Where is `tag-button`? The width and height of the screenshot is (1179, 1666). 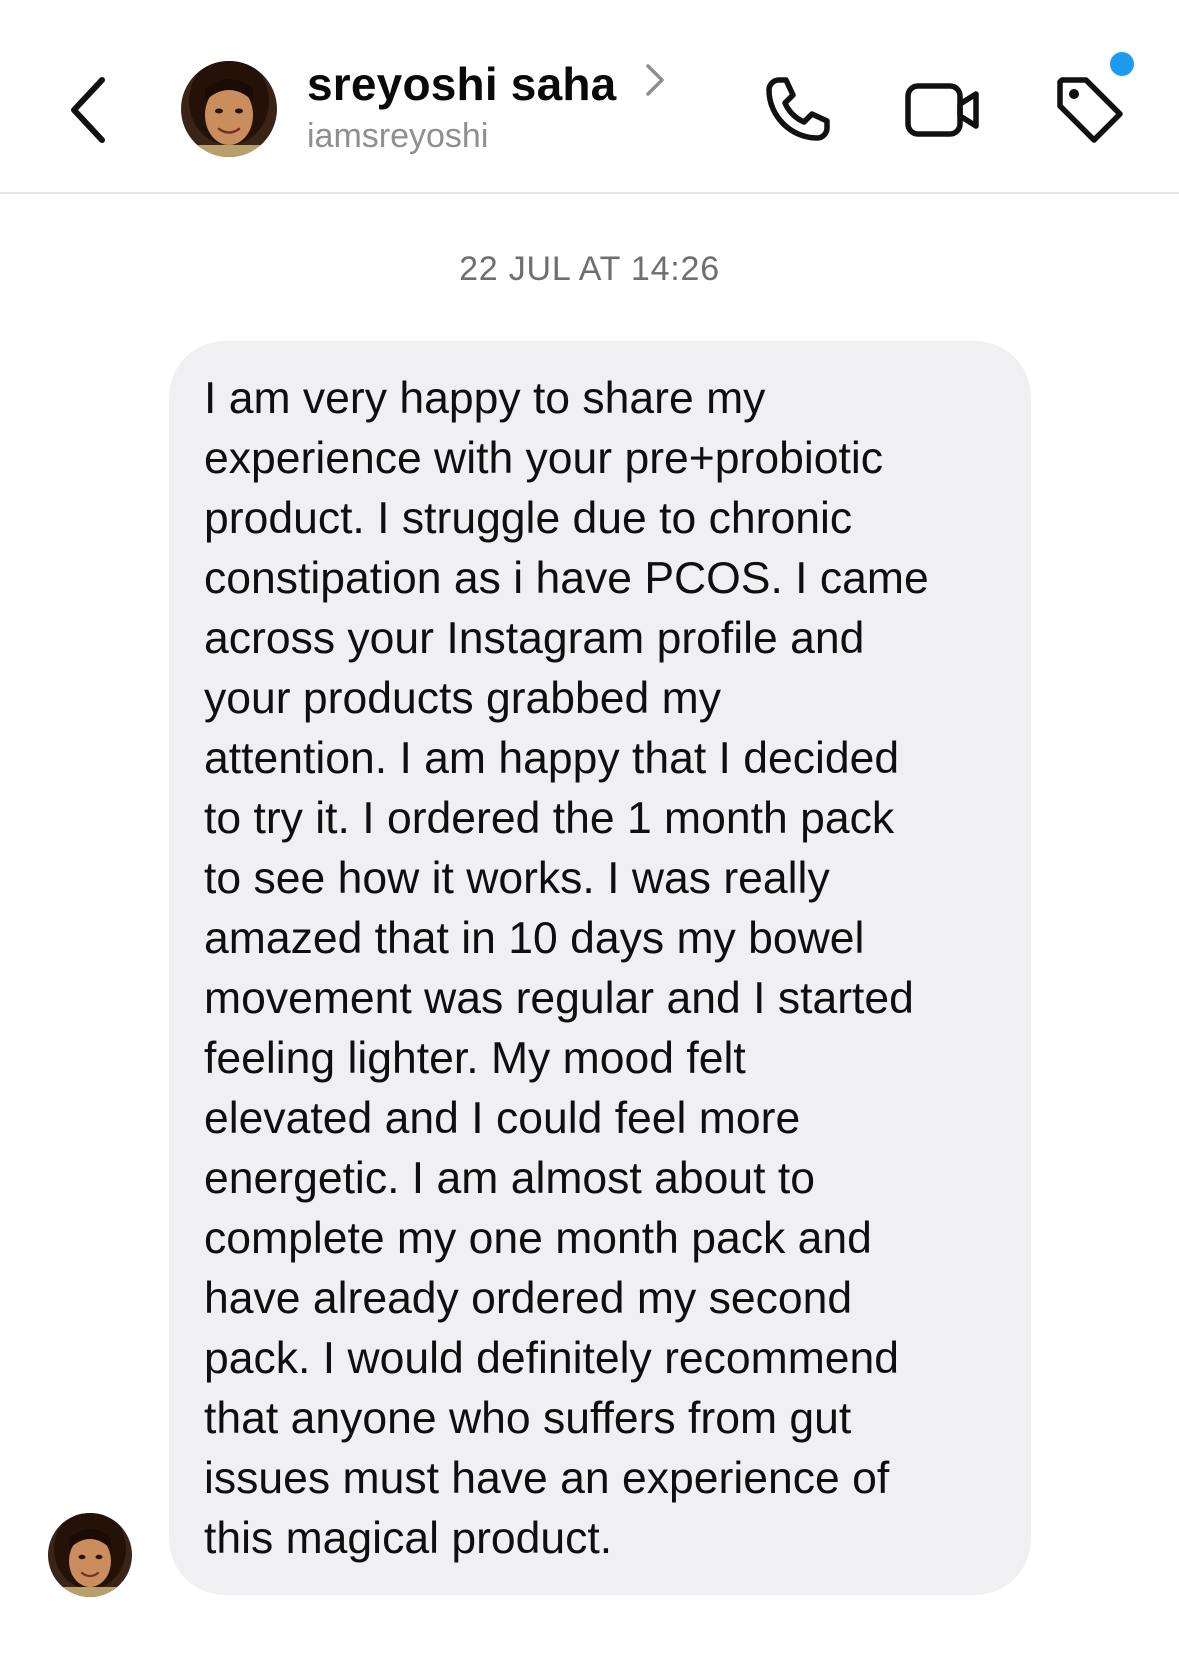 tag-button is located at coordinates (1090, 110).